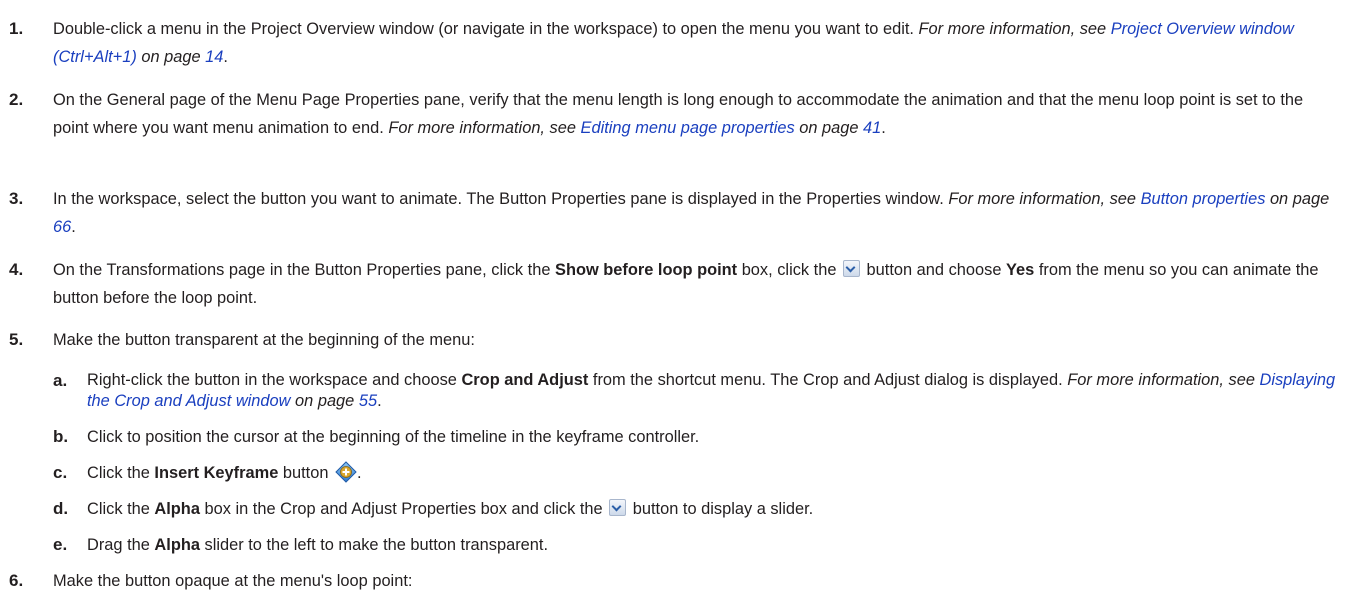 The image size is (1357, 603). I want to click on substep-letter: a., so click(60, 380).